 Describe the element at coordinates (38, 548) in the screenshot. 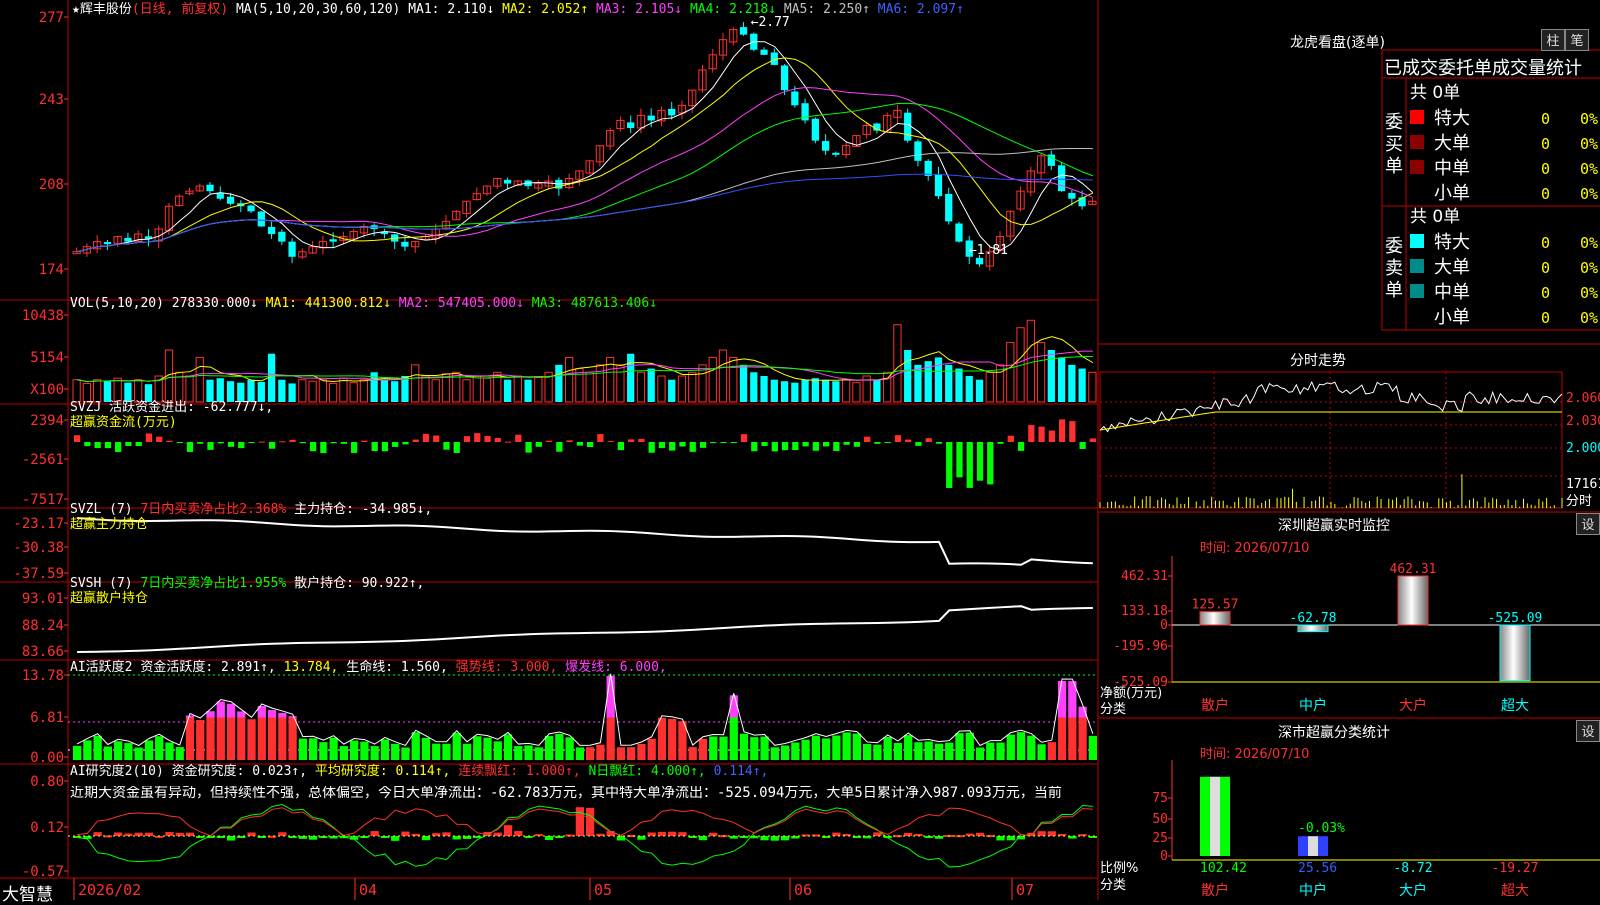

I see `svzl-ylabel-label: -30.38` at that location.